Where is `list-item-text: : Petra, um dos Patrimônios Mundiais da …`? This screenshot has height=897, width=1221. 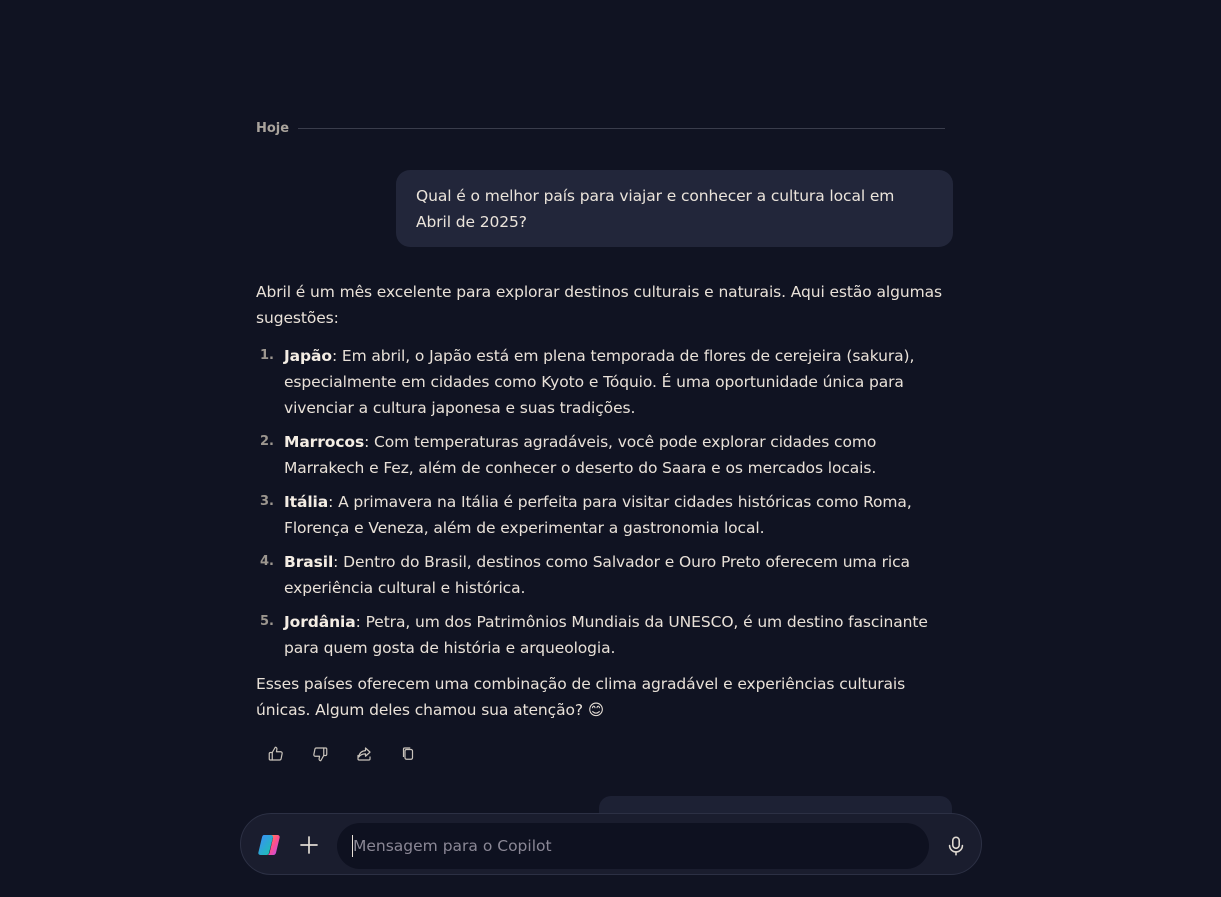 list-item-text: : Petra, um dos Patrimônios Mundiais da … is located at coordinates (606, 635).